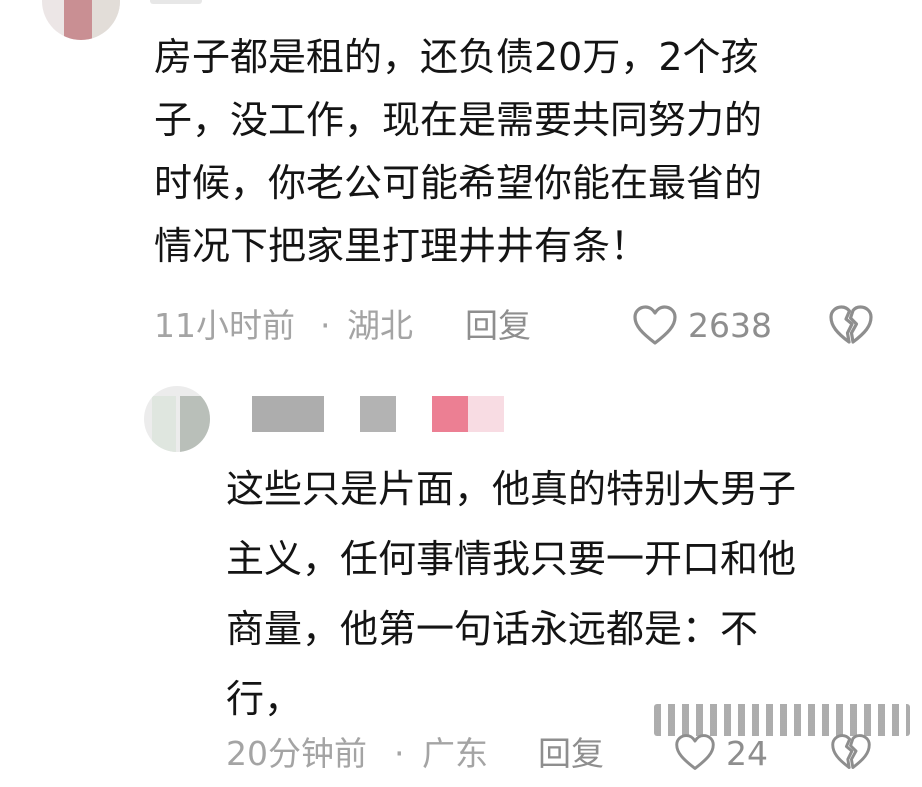  Describe the element at coordinates (747, 753) in the screenshot. I see `like-count: 24` at that location.